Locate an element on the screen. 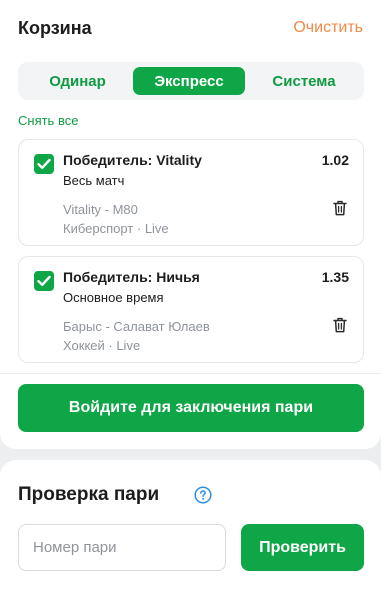 Image resolution: width=381 pixels, height=589 pixels. tab-single: Одинар is located at coordinates (77, 81).